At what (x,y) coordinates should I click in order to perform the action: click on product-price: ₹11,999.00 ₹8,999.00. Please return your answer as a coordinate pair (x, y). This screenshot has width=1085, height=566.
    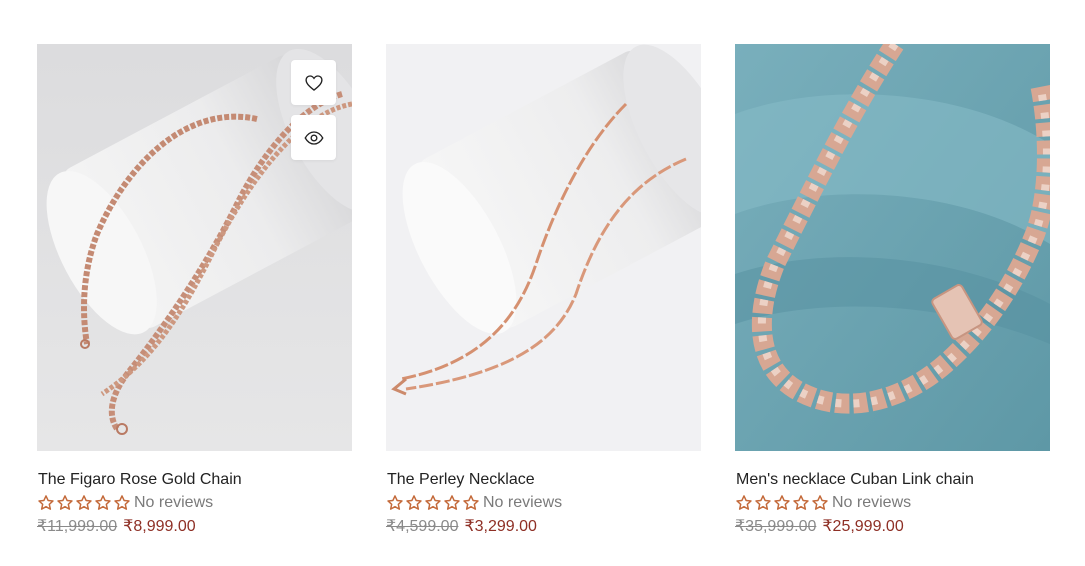
    Looking at the image, I should click on (194, 526).